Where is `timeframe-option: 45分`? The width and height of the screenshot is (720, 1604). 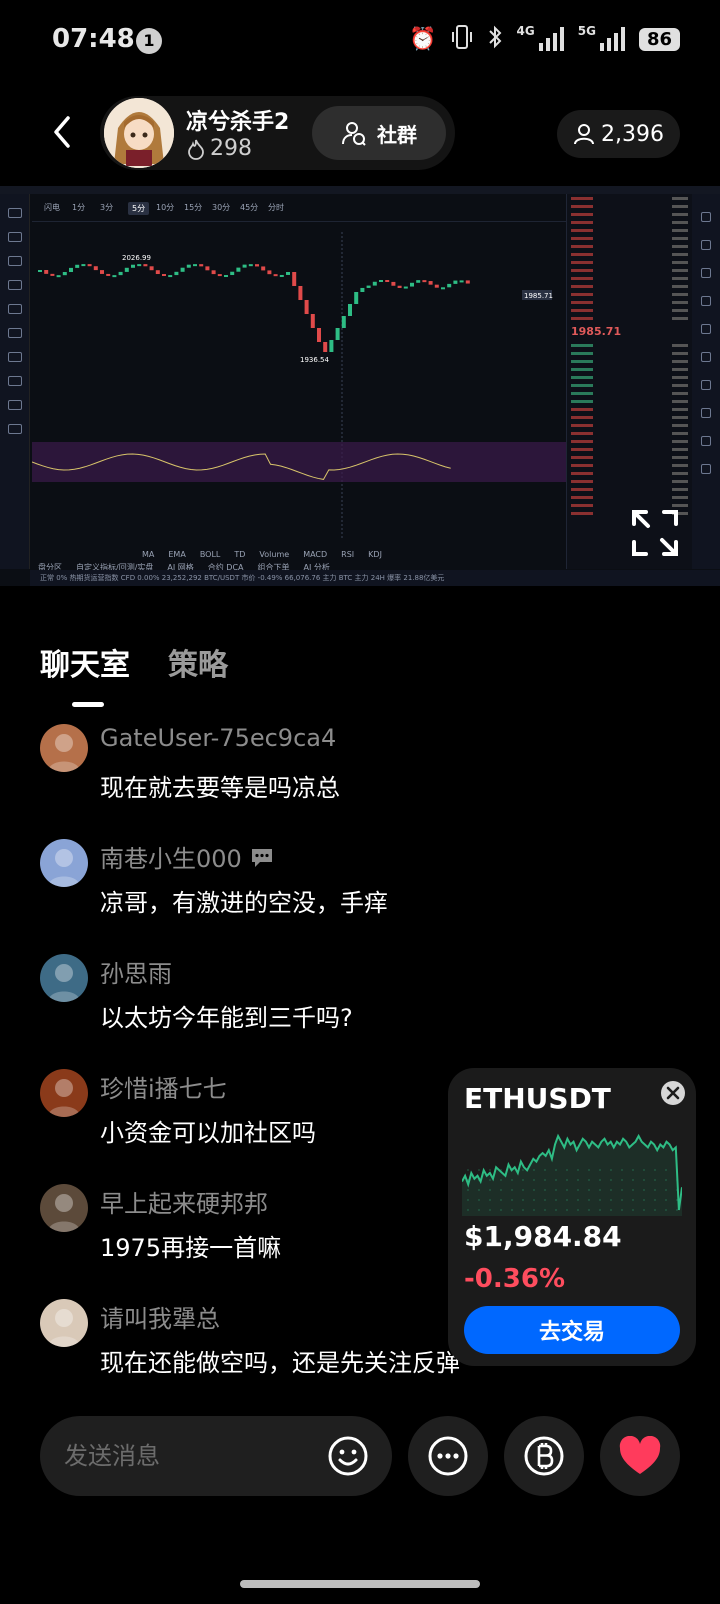 timeframe-option: 45分 is located at coordinates (249, 207).